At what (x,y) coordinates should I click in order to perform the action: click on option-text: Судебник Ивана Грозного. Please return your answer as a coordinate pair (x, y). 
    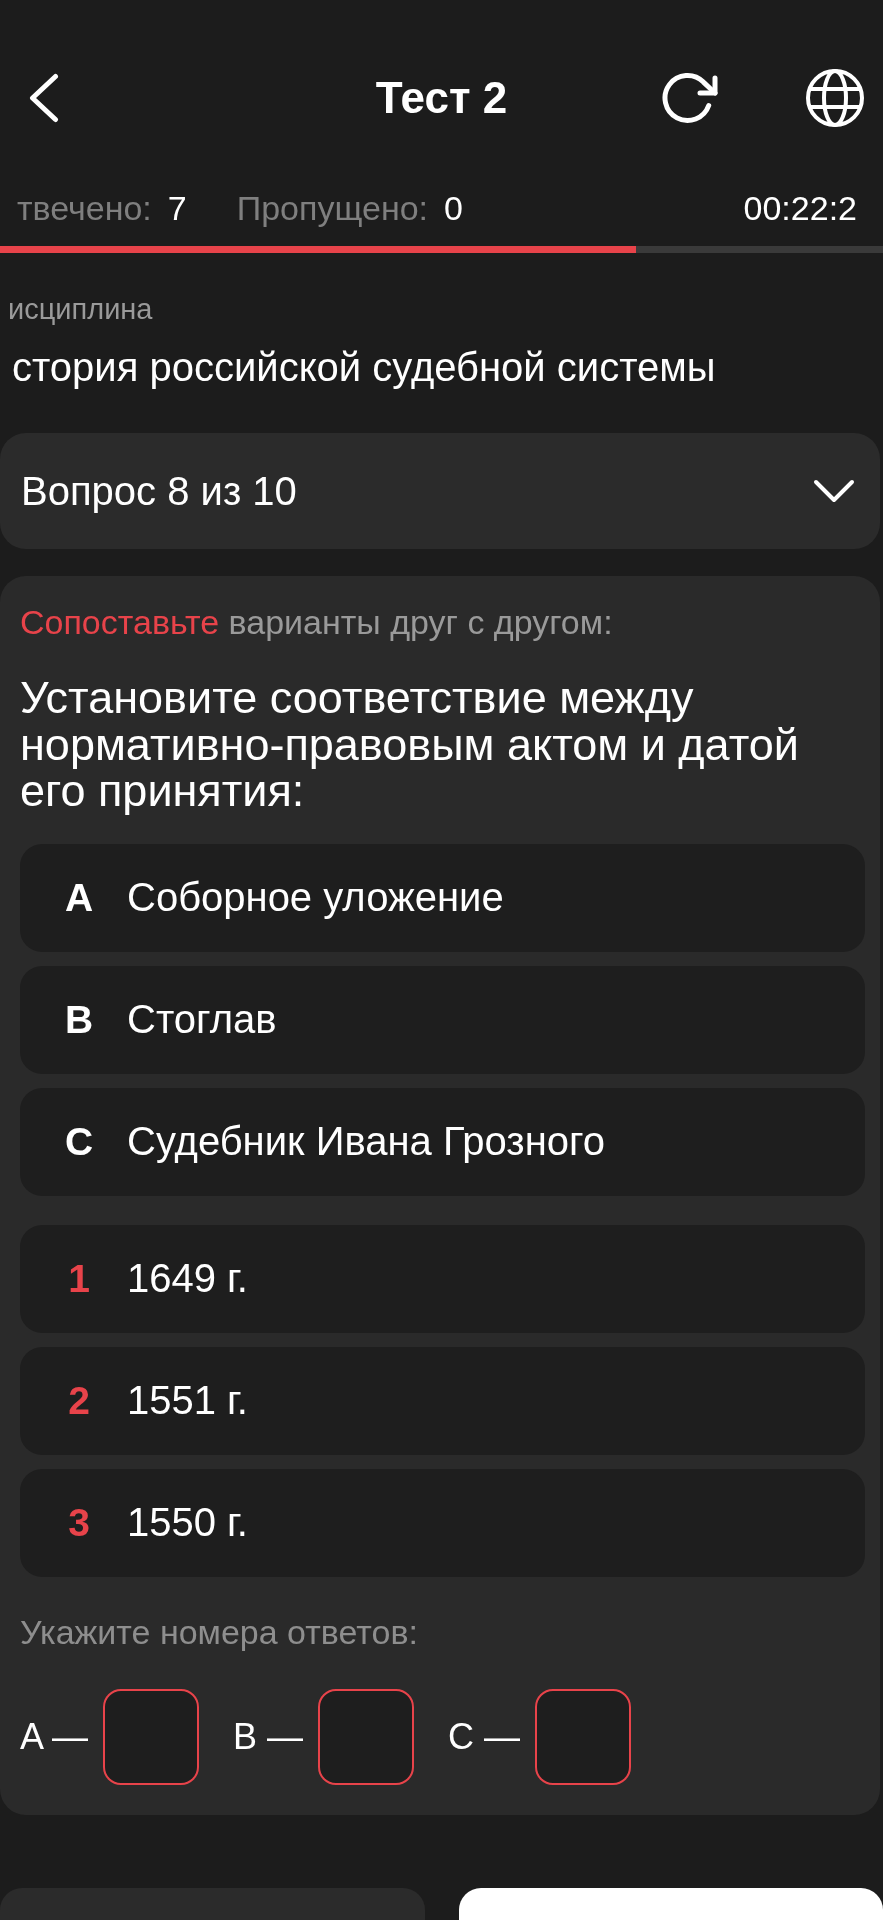
    Looking at the image, I should click on (366, 1141).